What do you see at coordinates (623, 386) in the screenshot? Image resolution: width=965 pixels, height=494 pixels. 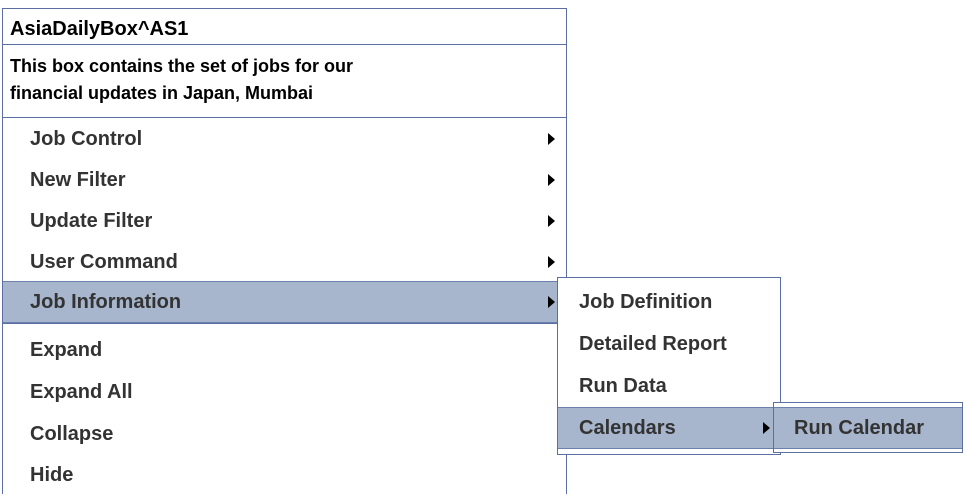 I see `menu-item-label: Run Data` at bounding box center [623, 386].